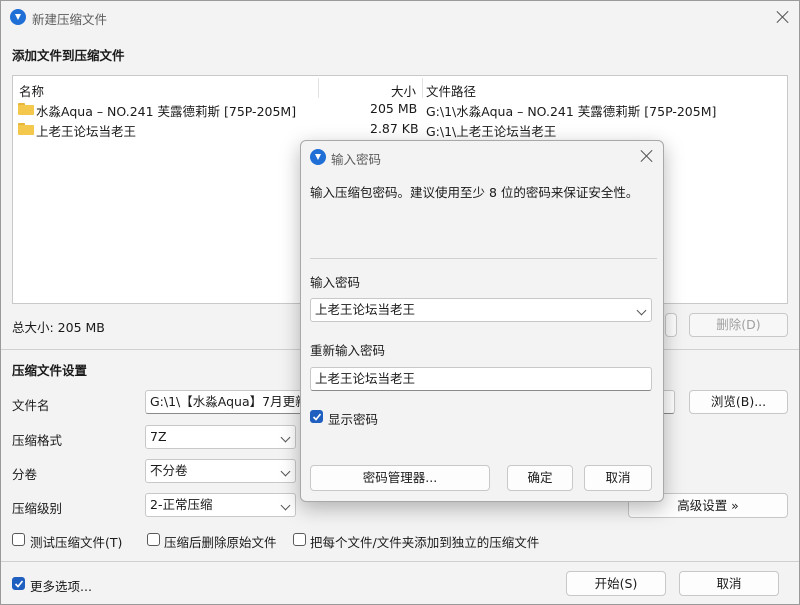 The width and height of the screenshot is (800, 605). I want to click on password-combo: 上老王论坛当老王, so click(481, 310).